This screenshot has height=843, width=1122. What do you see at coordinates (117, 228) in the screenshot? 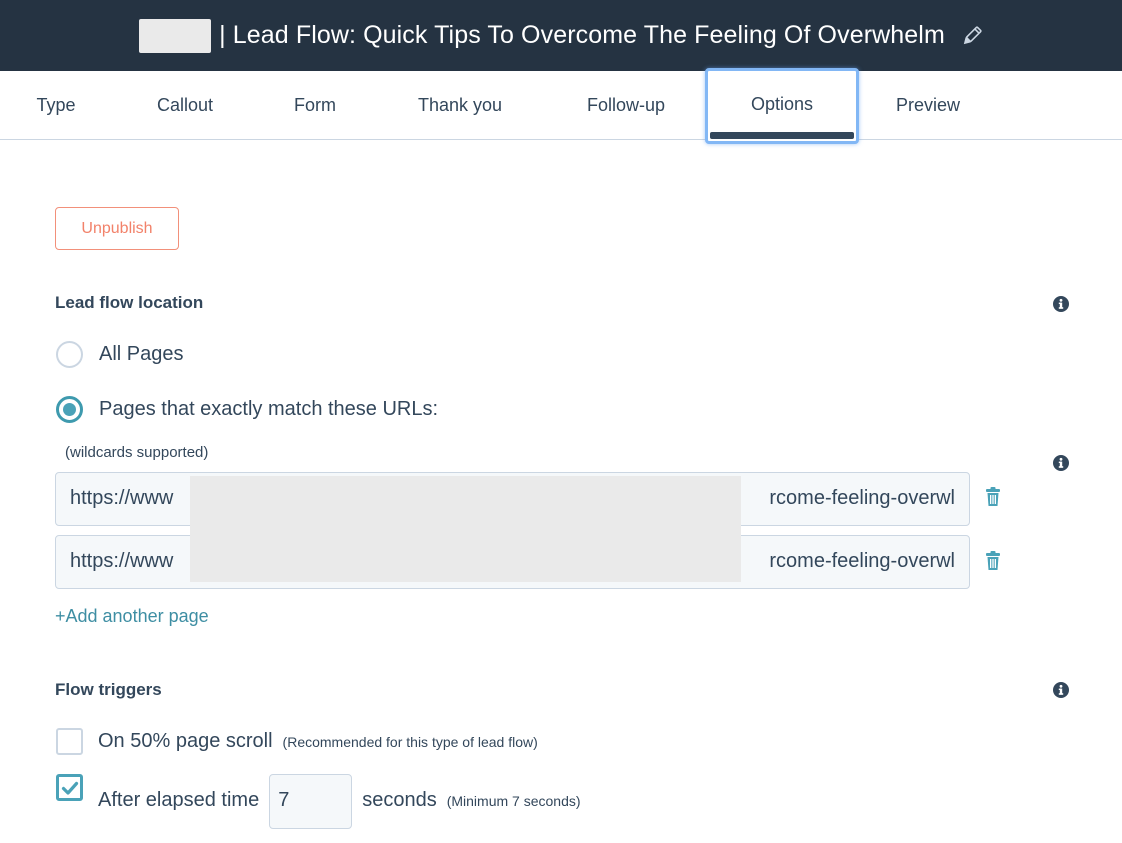
I see `unpublish-button: Unpublish` at bounding box center [117, 228].